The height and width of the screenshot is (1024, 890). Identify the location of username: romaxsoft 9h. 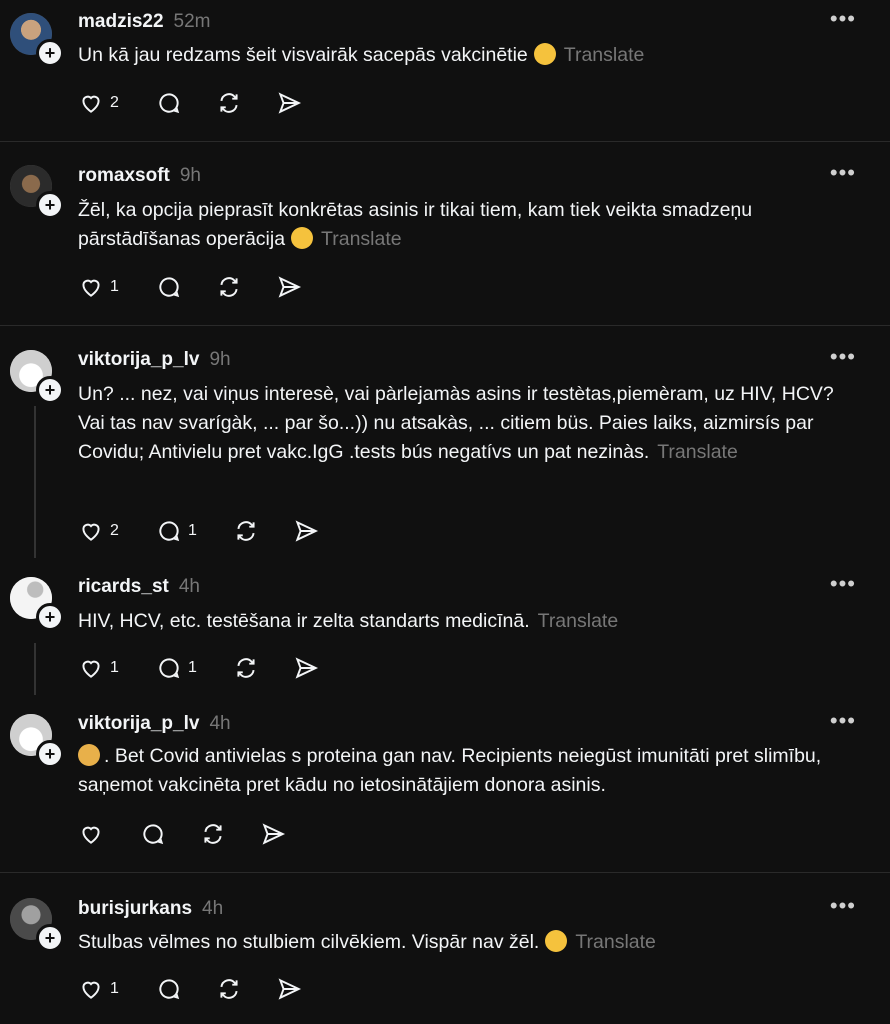
(139, 176).